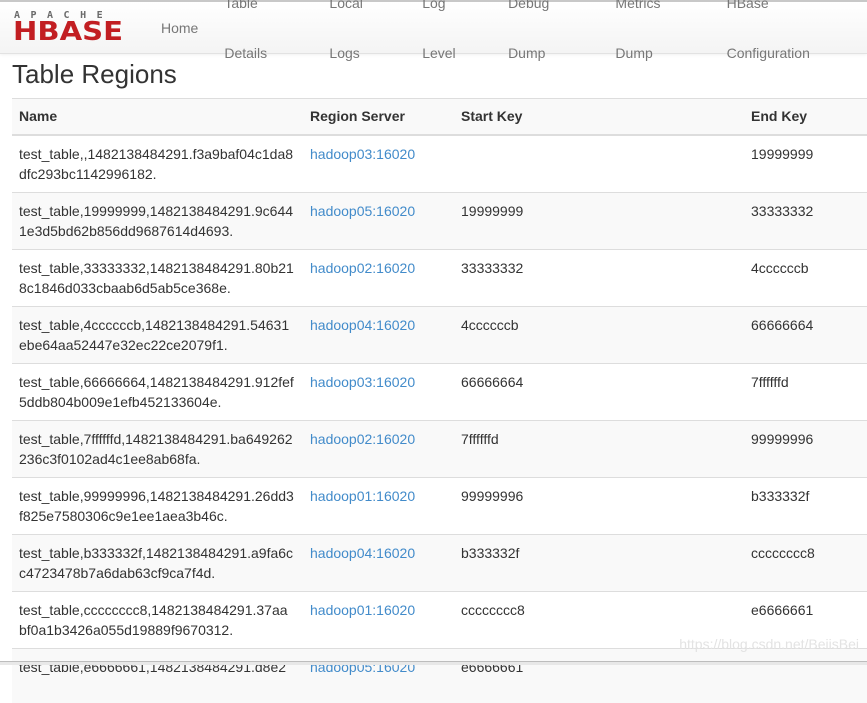  What do you see at coordinates (599, 562) in the screenshot?
I see `start-key: b333332f` at bounding box center [599, 562].